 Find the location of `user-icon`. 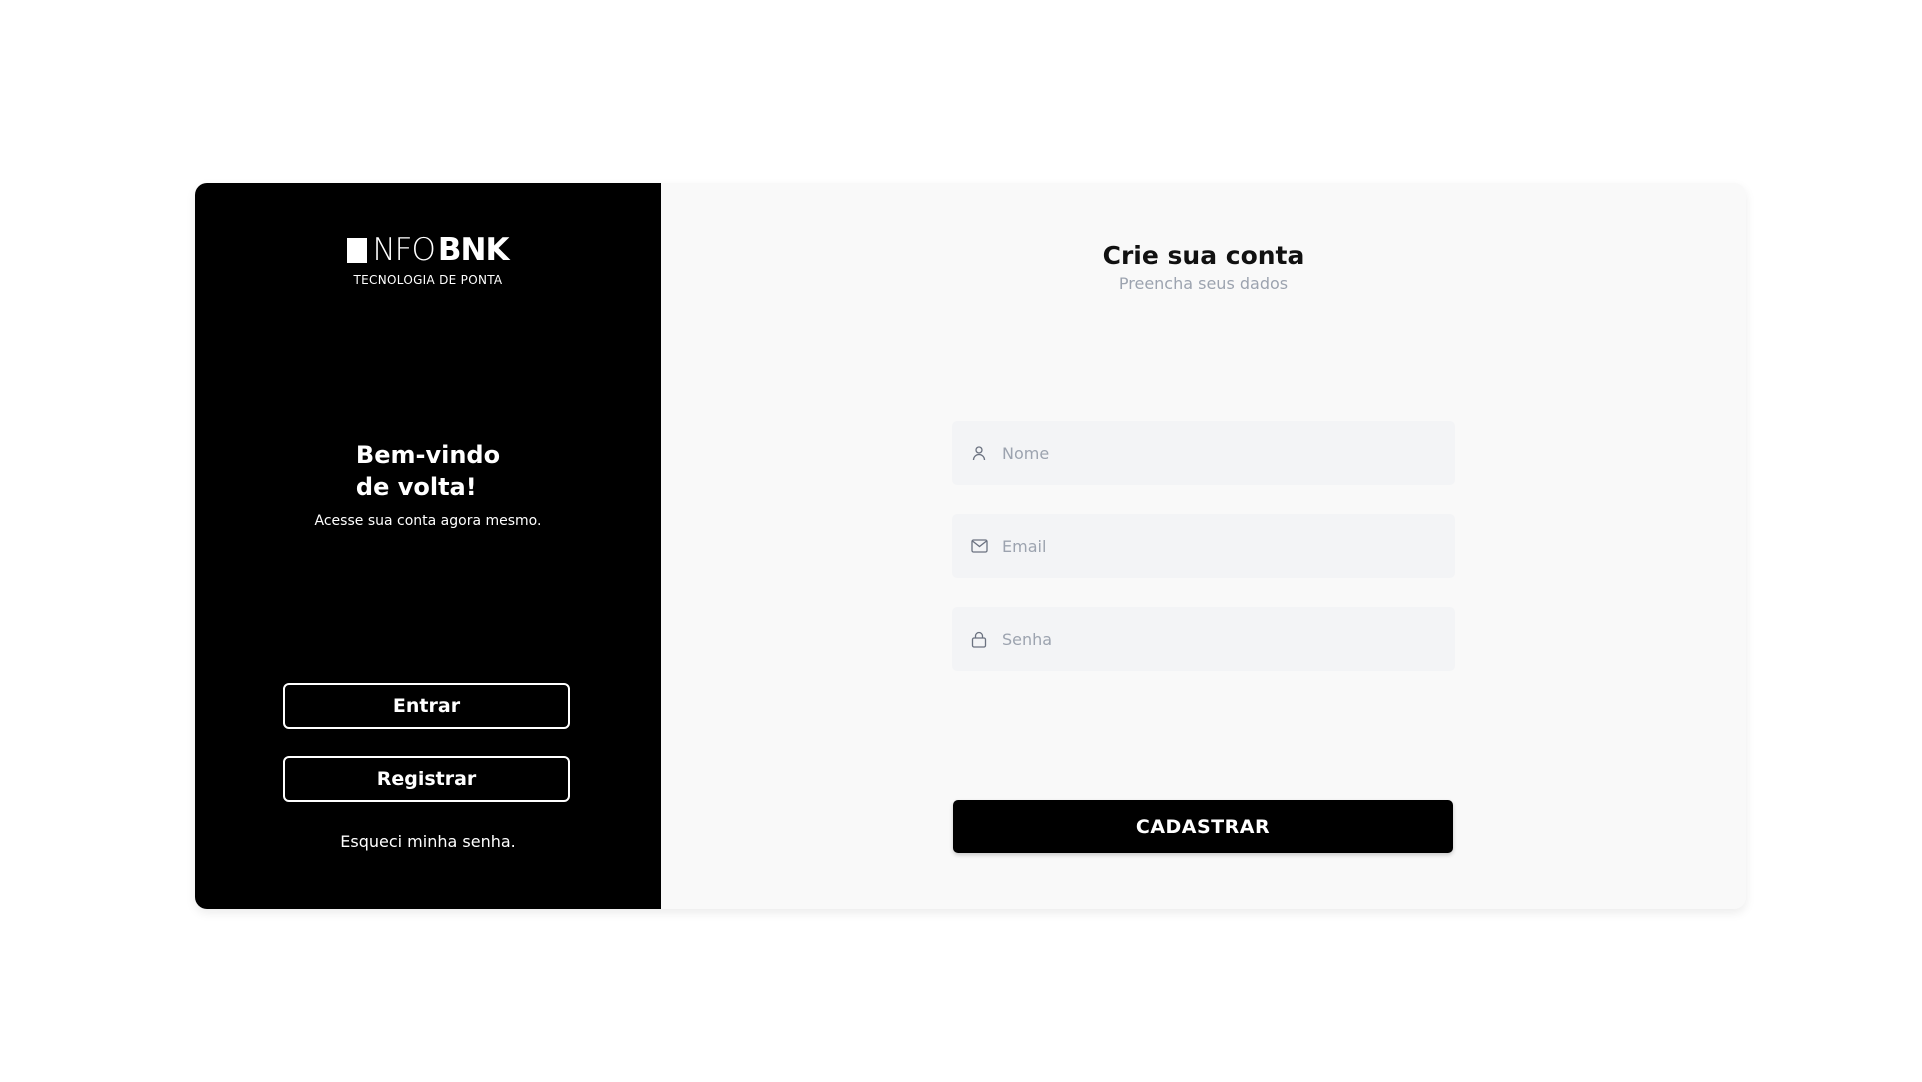

user-icon is located at coordinates (979, 453).